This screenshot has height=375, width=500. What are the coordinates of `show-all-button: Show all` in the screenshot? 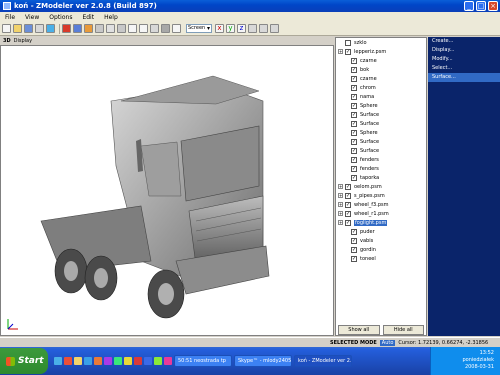 It's located at (359, 330).